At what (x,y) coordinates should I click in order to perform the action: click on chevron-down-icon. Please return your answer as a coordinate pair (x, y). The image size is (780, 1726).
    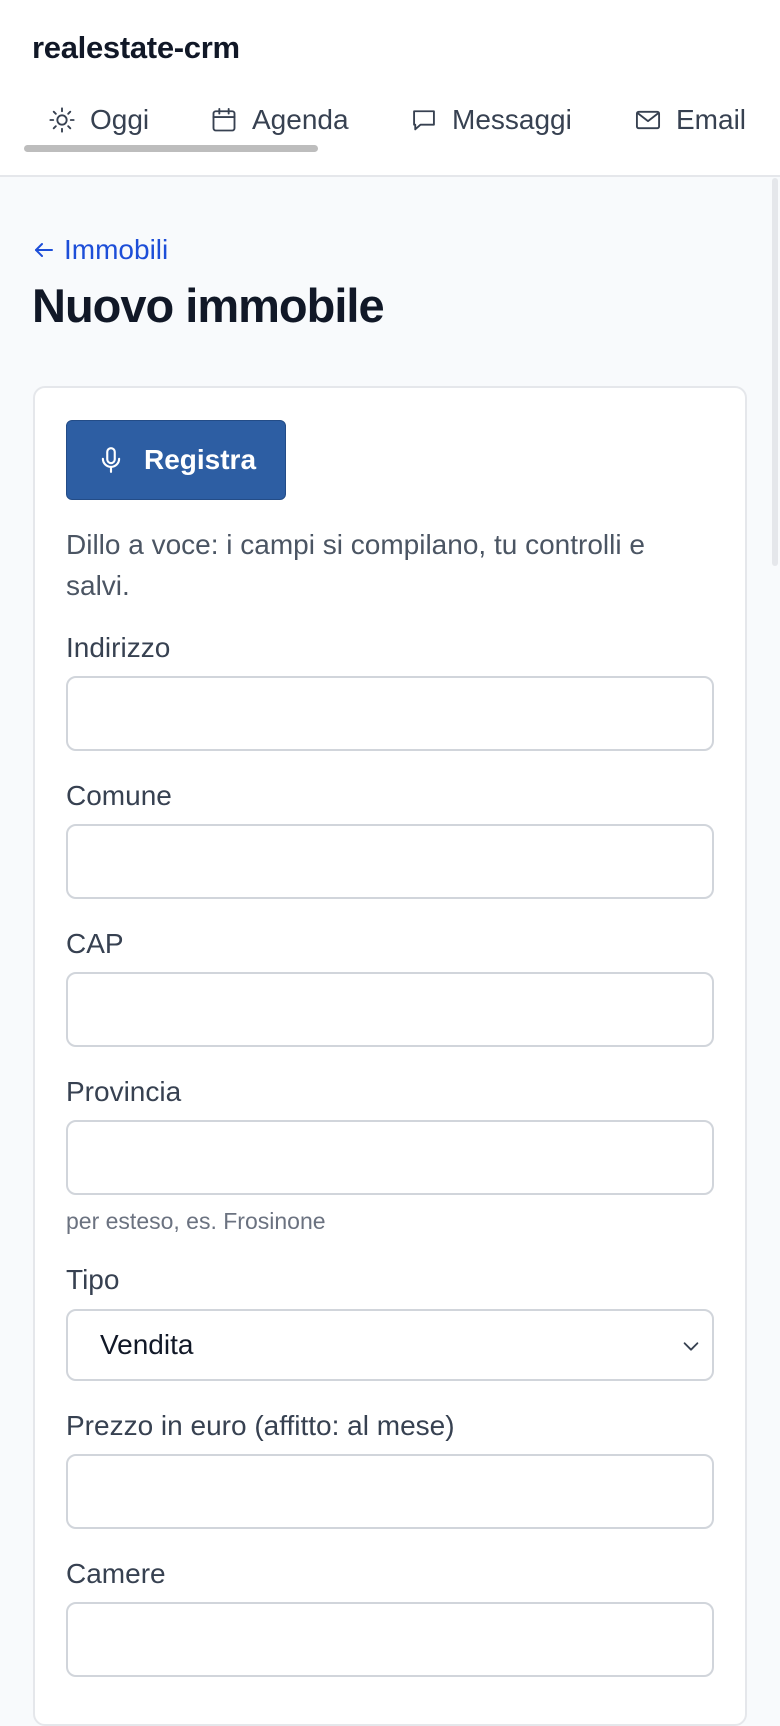
    Looking at the image, I should click on (691, 1346).